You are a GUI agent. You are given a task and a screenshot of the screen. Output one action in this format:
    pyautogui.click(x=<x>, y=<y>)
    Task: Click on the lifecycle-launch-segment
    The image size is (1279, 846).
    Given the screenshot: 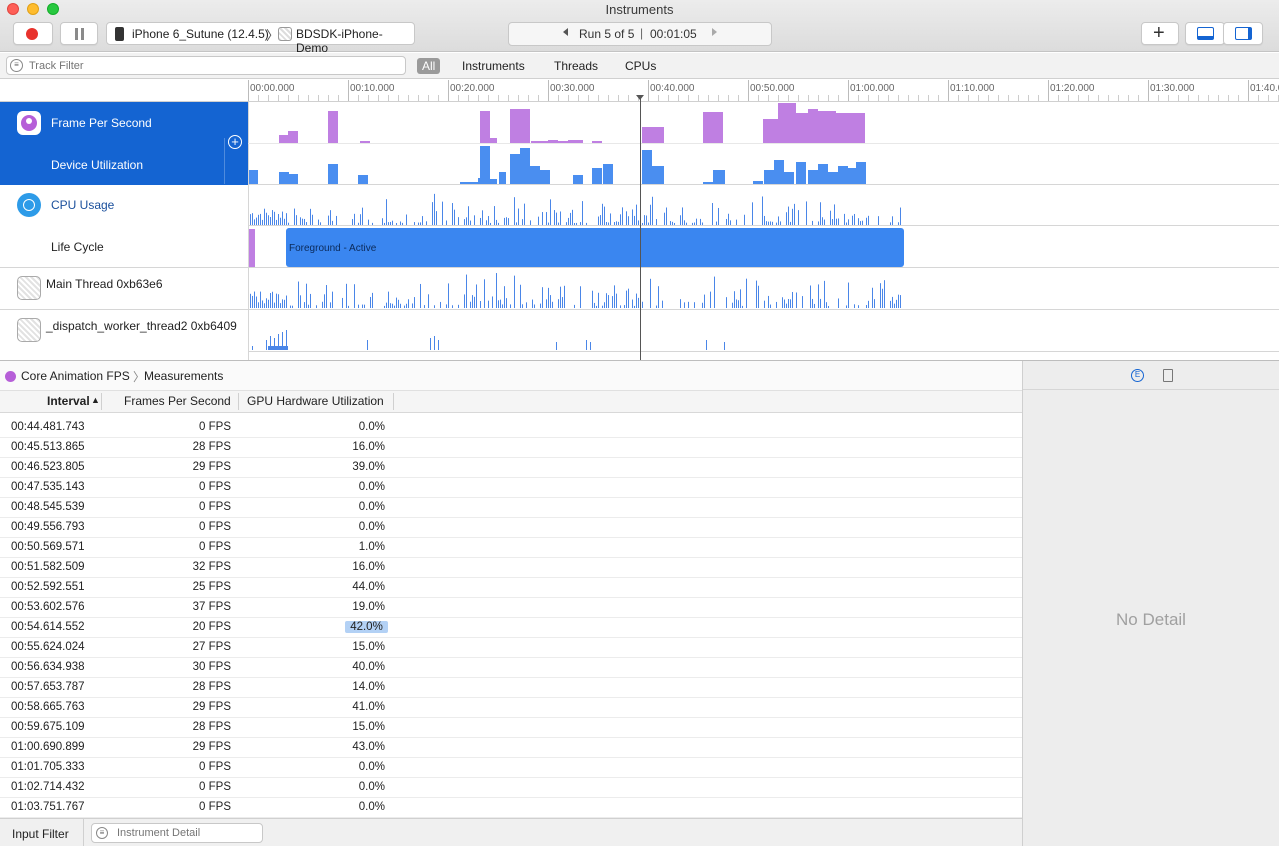 What is the action you would take?
    pyautogui.click(x=252, y=248)
    